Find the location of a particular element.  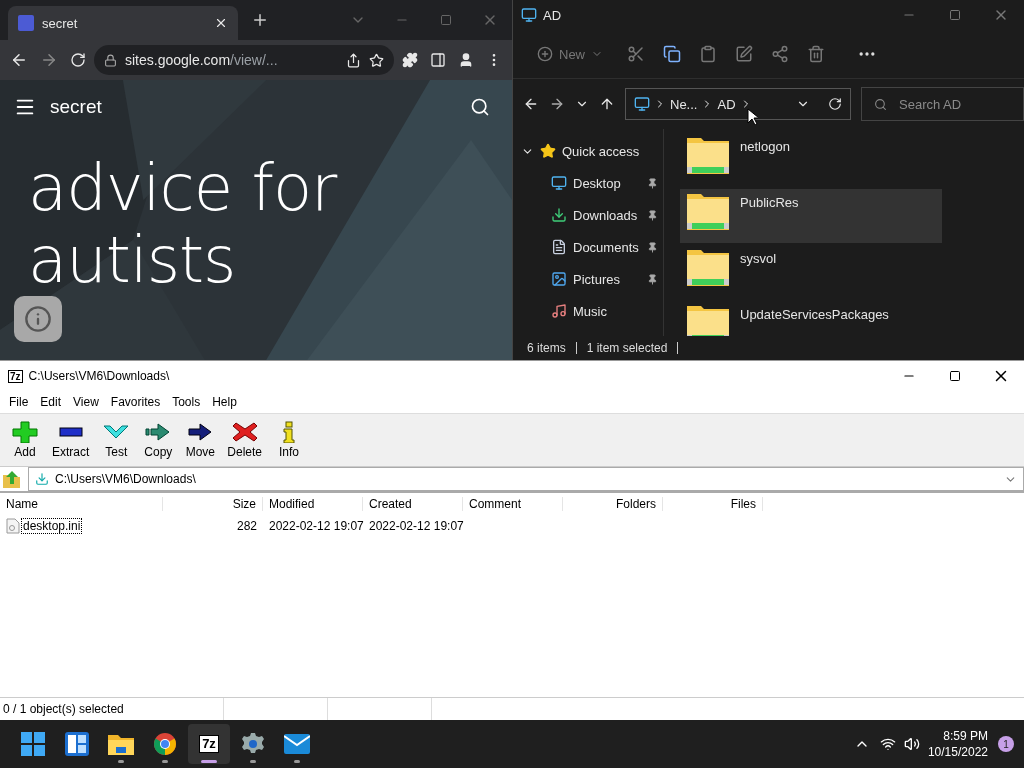

delete-icon is located at coordinates (816, 54).